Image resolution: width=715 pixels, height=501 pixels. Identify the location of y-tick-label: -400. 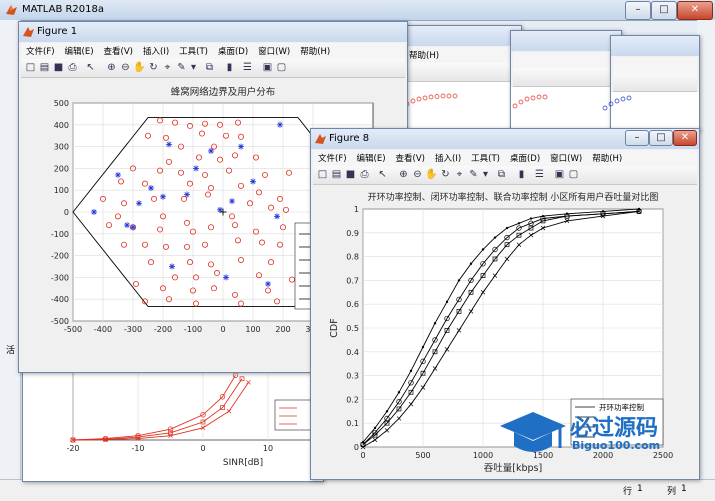
(60, 299).